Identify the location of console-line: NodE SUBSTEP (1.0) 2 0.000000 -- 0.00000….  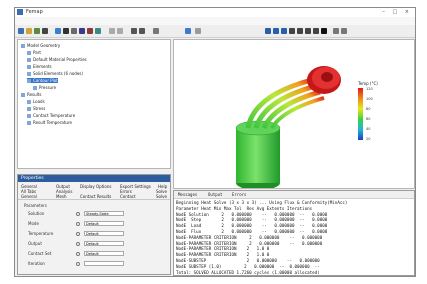
(248, 266).